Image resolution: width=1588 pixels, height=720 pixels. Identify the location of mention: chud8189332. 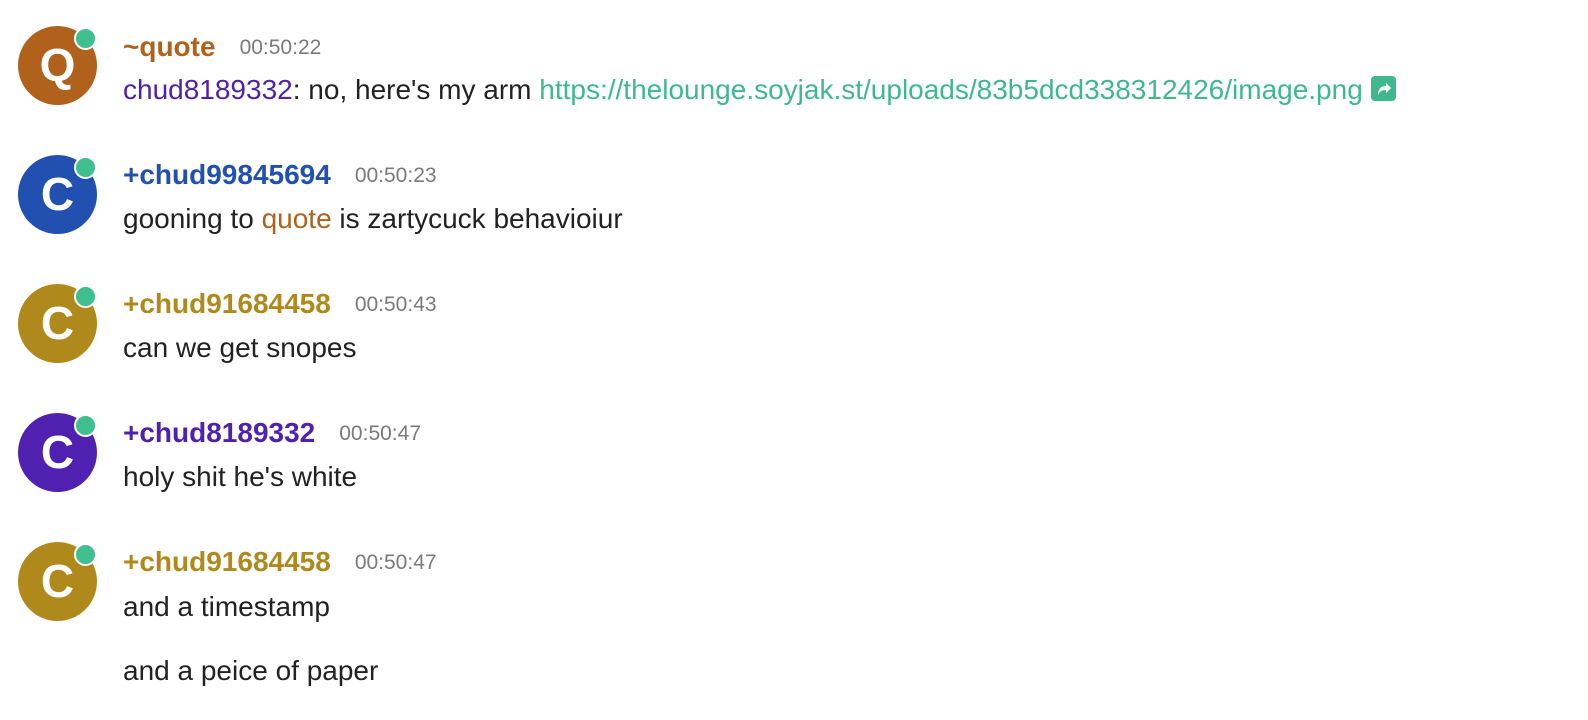
(208, 89).